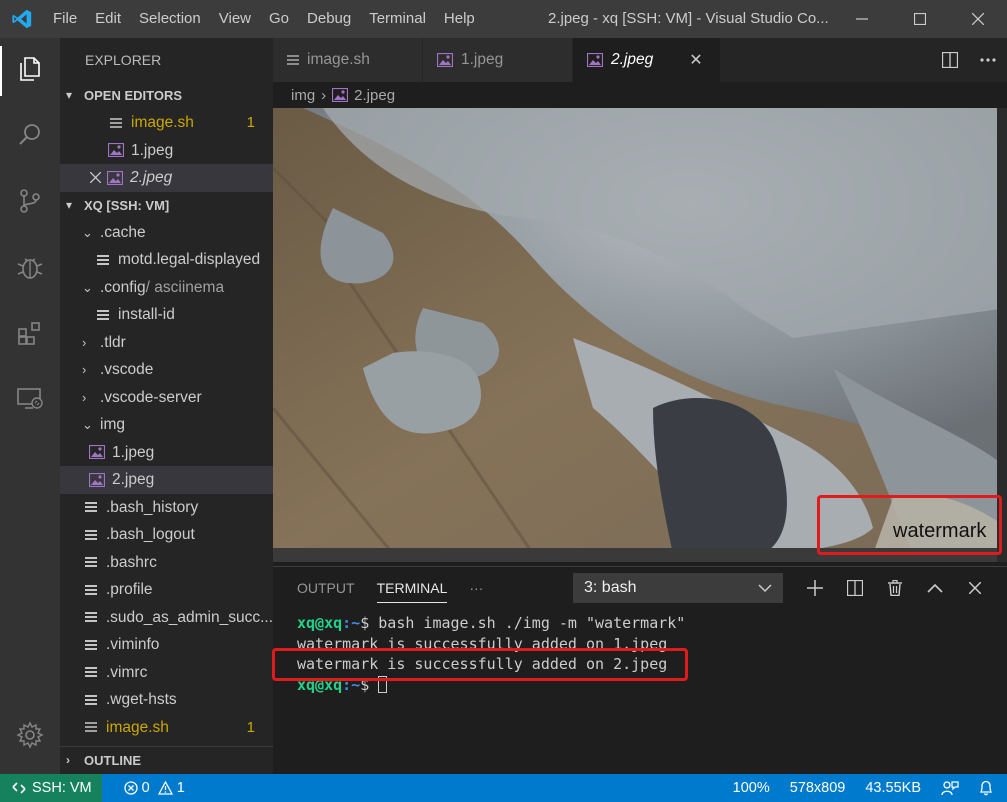  What do you see at coordinates (480, 664) in the screenshot?
I see `output-highlight-box` at bounding box center [480, 664].